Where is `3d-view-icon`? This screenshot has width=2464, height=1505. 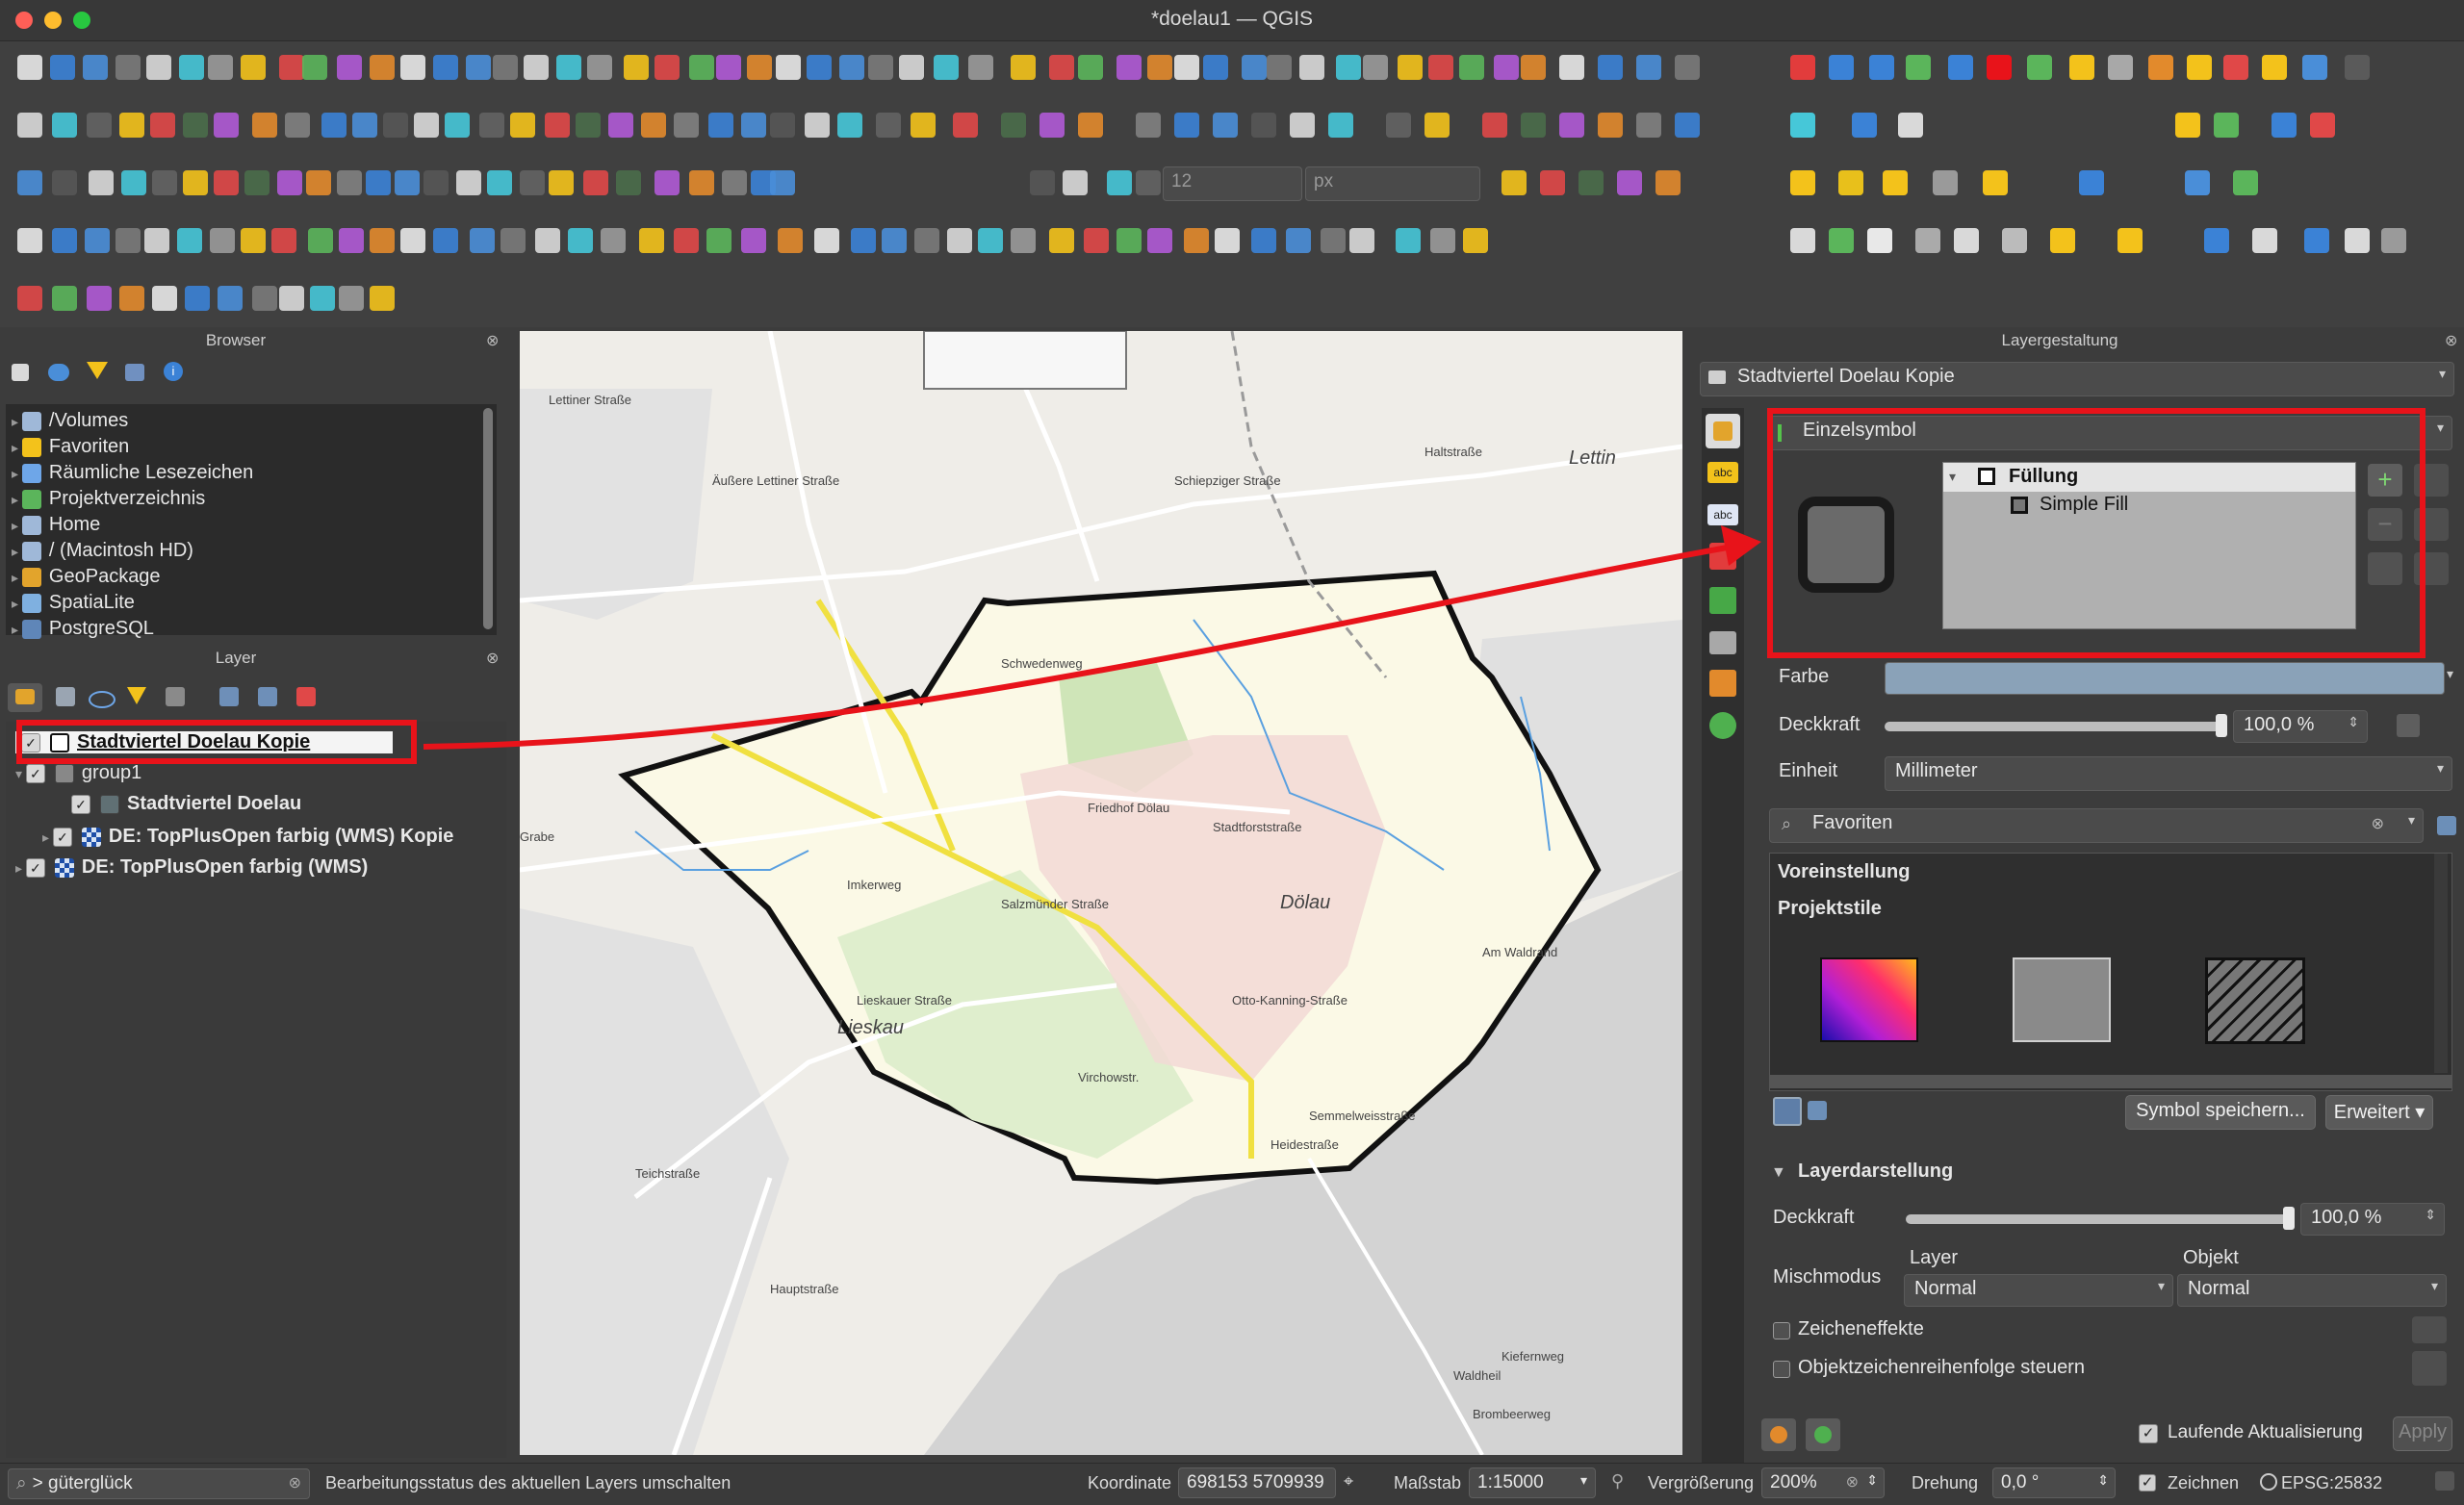
3d-view-icon is located at coordinates (1722, 556).